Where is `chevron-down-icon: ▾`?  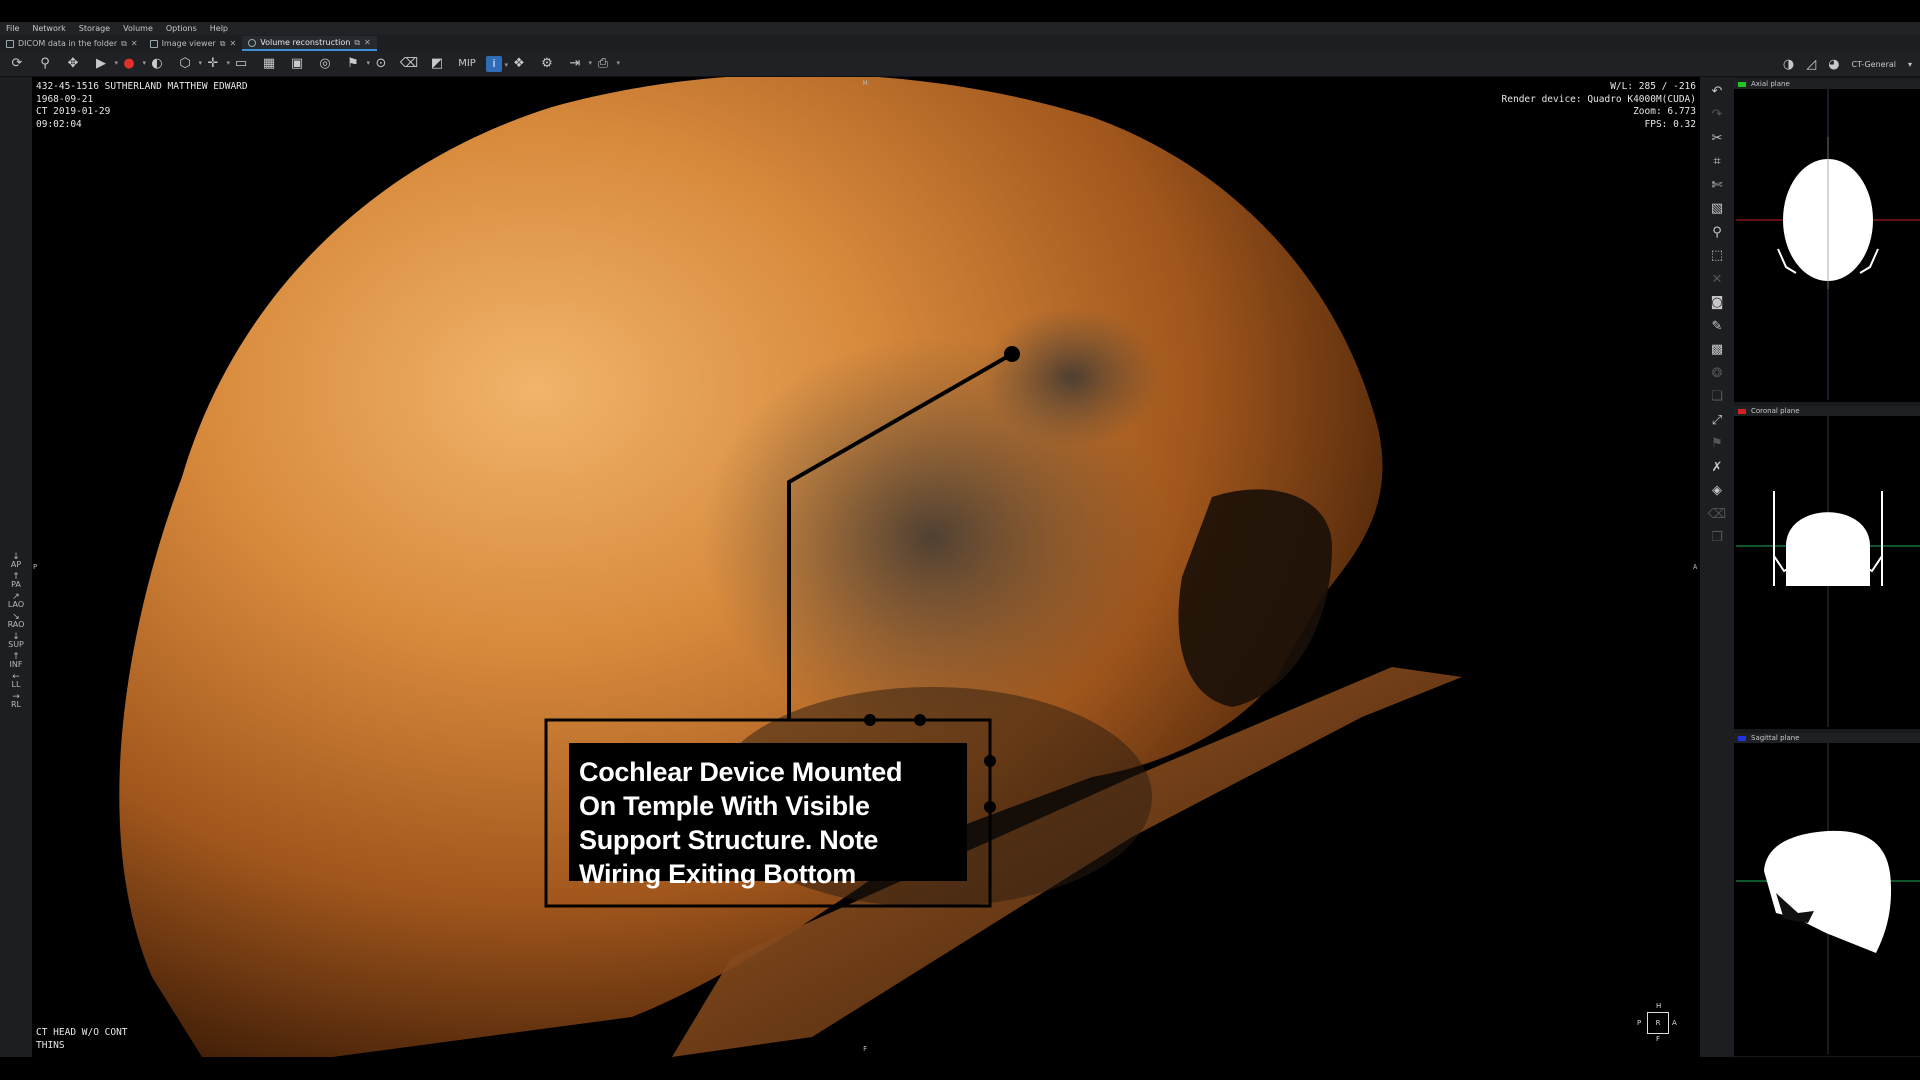 chevron-down-icon: ▾ is located at coordinates (1910, 64).